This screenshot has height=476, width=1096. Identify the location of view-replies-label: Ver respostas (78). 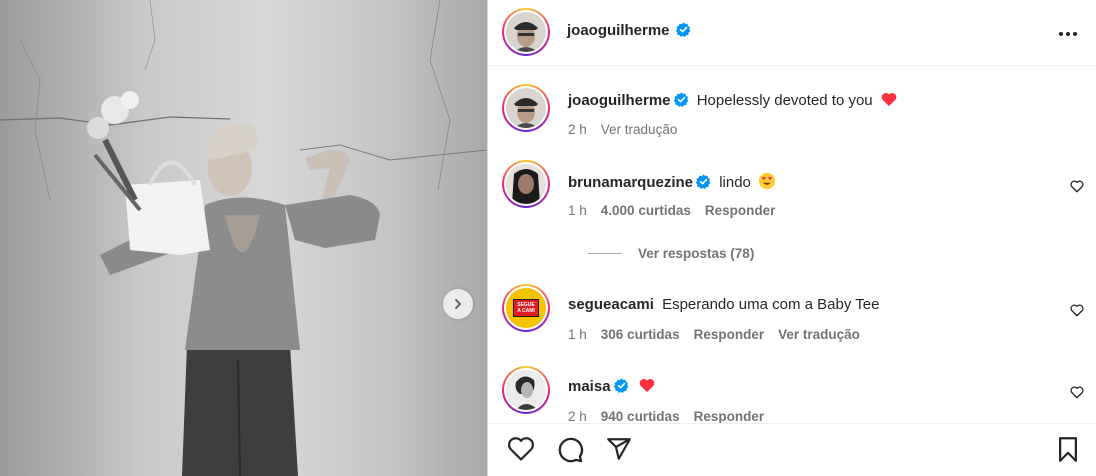
(696, 253).